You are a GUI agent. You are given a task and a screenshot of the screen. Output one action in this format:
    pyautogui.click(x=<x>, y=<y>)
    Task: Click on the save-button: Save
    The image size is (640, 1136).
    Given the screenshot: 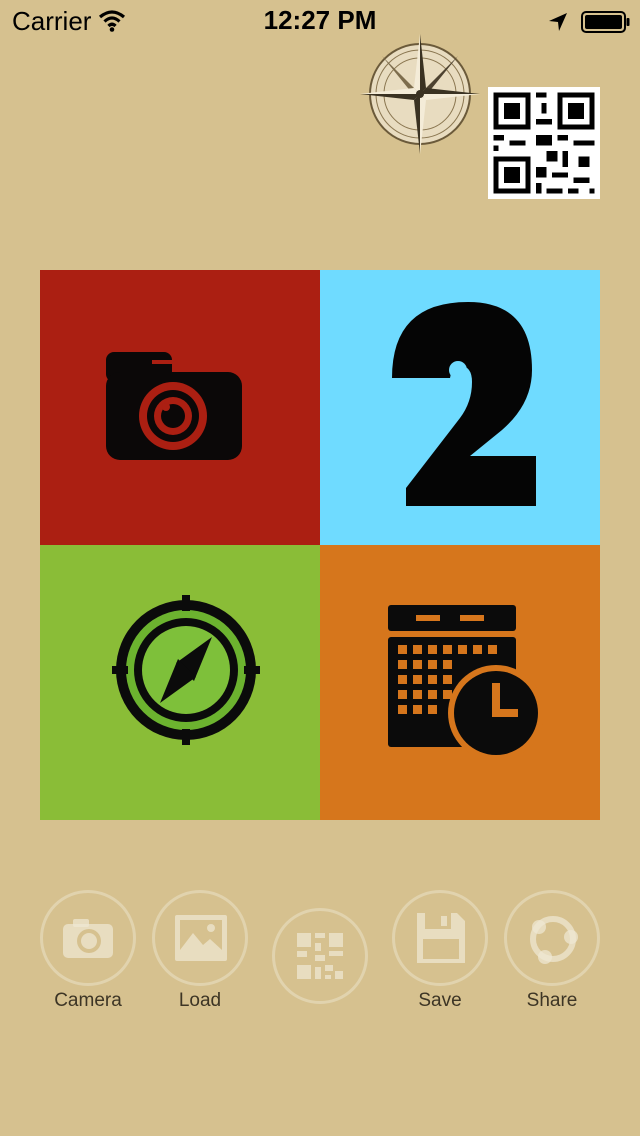 What is the action you would take?
    pyautogui.click(x=440, y=951)
    